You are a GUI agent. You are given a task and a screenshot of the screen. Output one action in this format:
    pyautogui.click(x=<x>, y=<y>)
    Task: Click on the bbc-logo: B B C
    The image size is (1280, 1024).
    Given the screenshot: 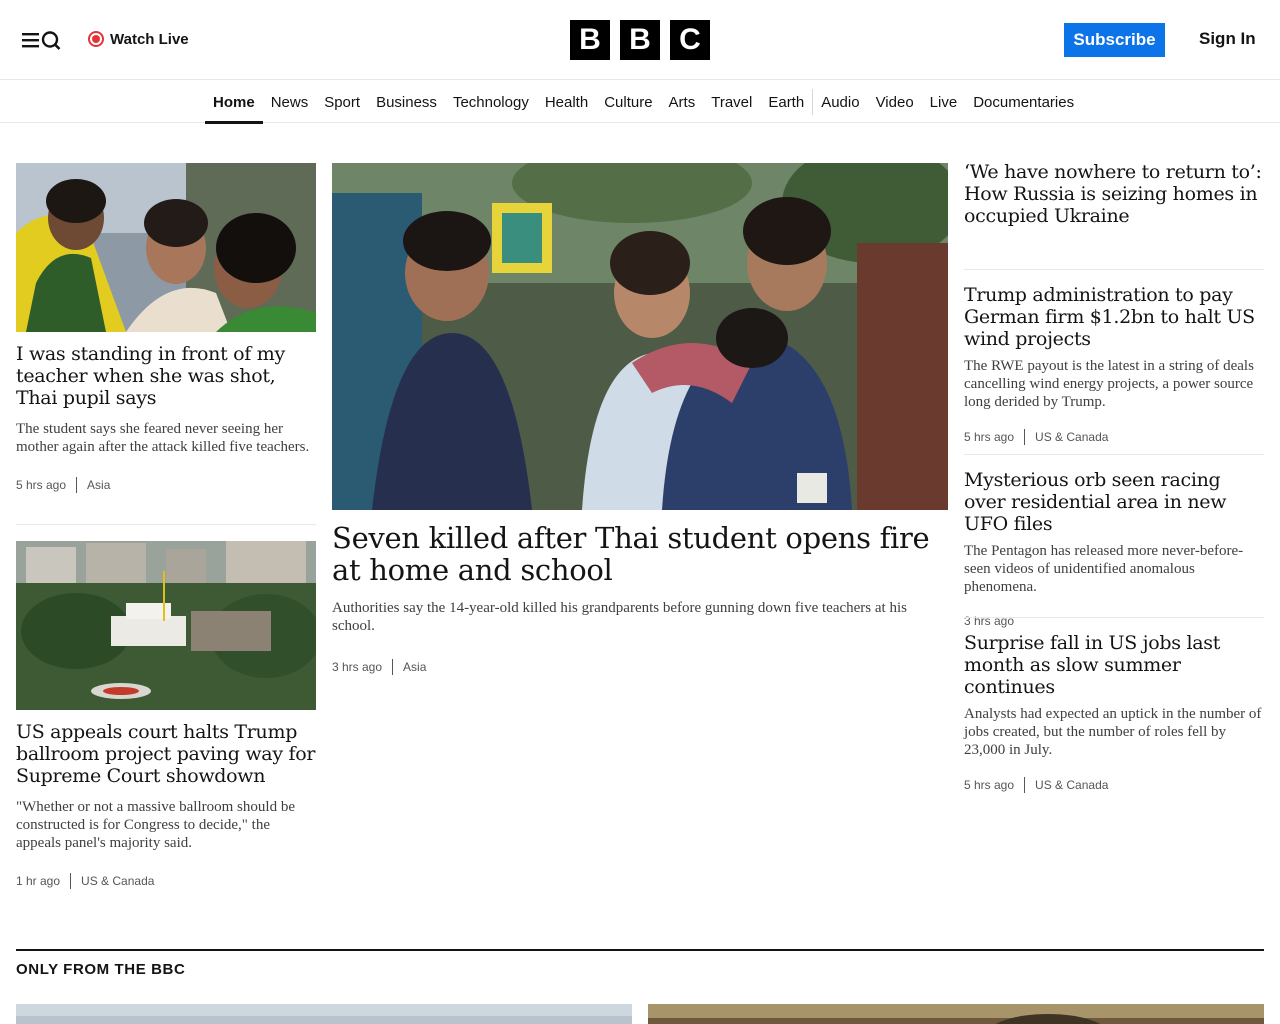 What is the action you would take?
    pyautogui.click(x=640, y=40)
    